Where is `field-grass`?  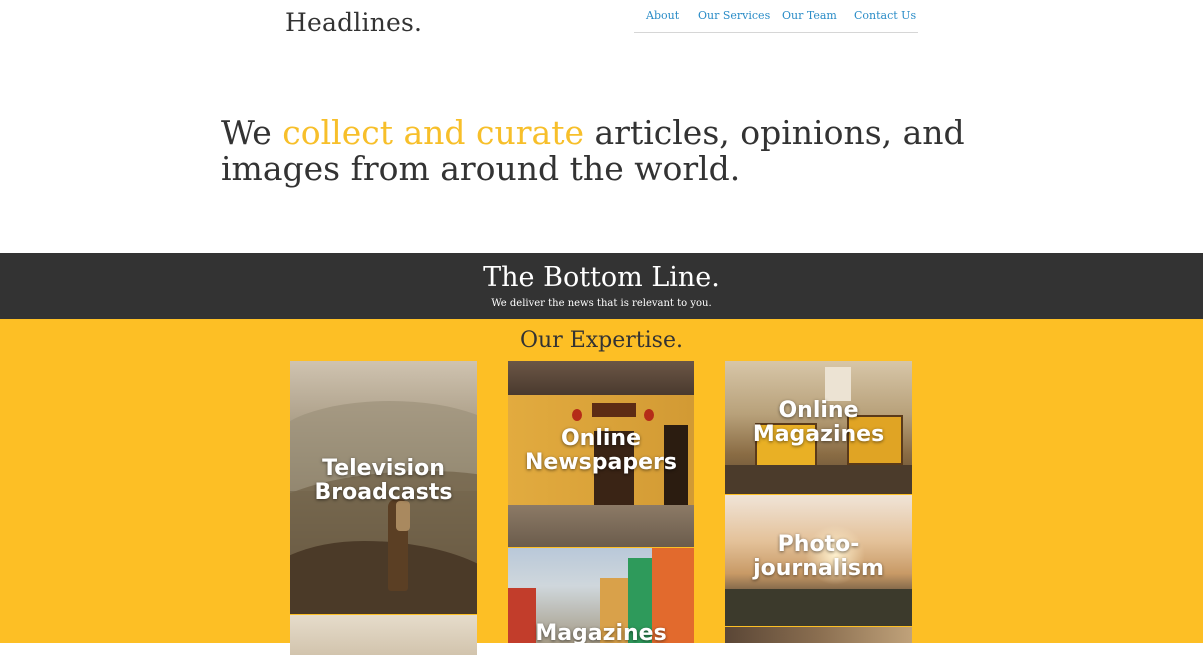 field-grass is located at coordinates (818, 607).